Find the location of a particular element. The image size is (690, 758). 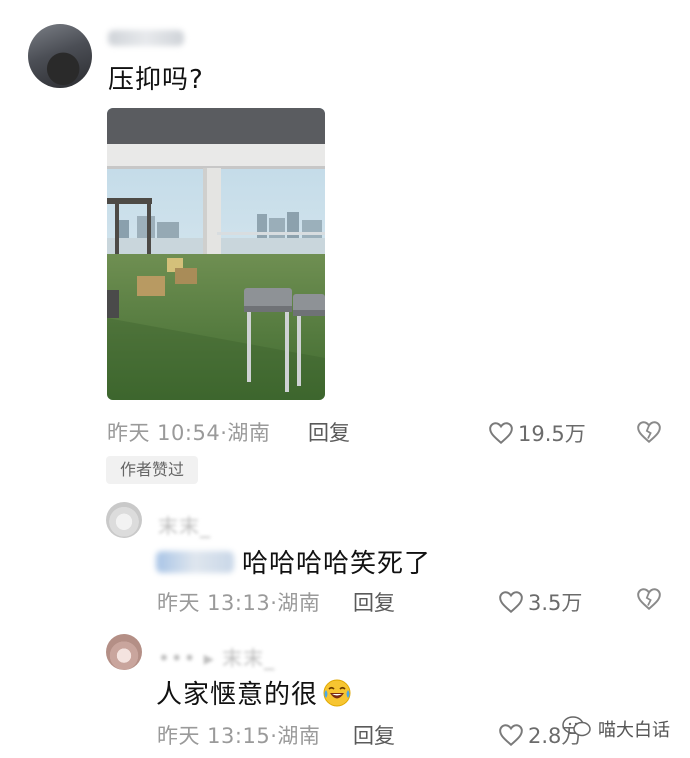

comment-photo is located at coordinates (216, 254).